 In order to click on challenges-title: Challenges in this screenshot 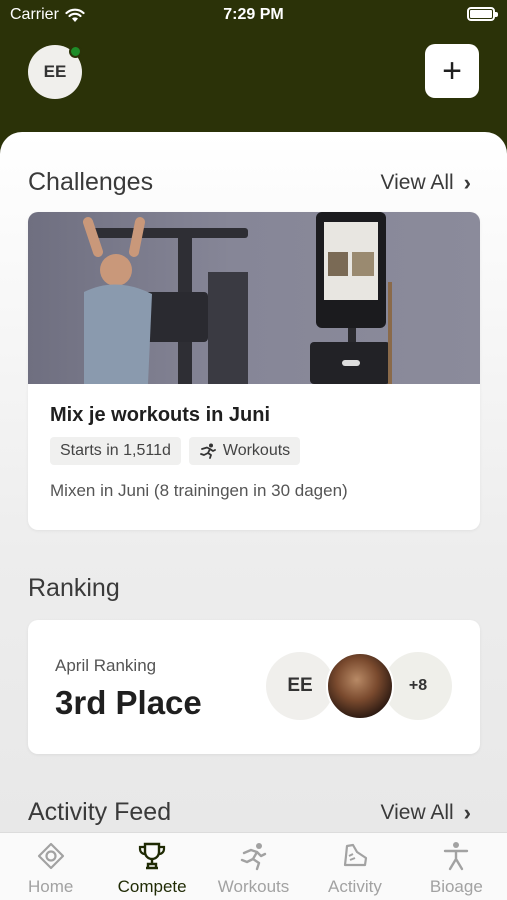, I will do `click(91, 182)`.